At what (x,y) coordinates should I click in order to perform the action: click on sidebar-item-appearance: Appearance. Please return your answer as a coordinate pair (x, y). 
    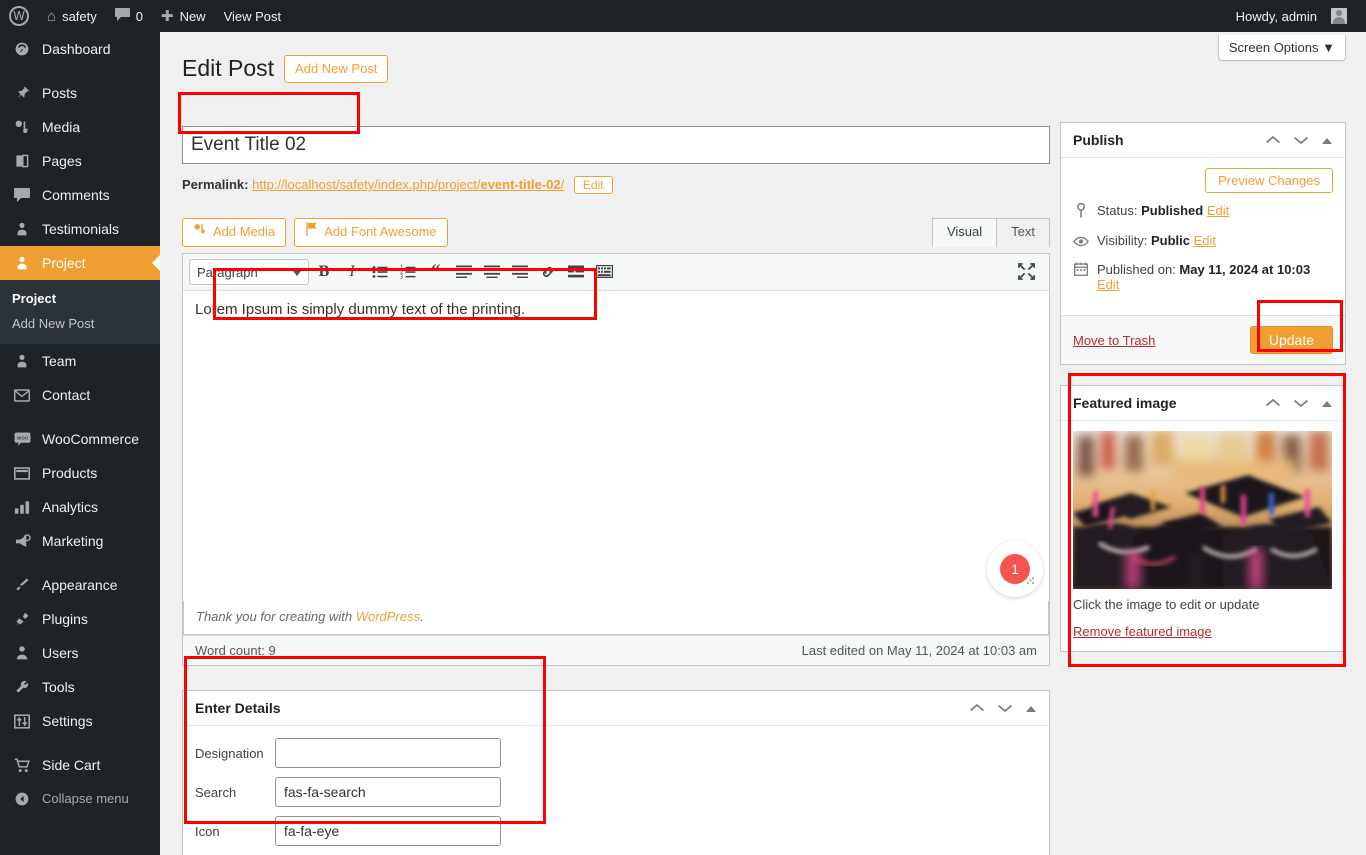
    Looking at the image, I should click on (80, 585).